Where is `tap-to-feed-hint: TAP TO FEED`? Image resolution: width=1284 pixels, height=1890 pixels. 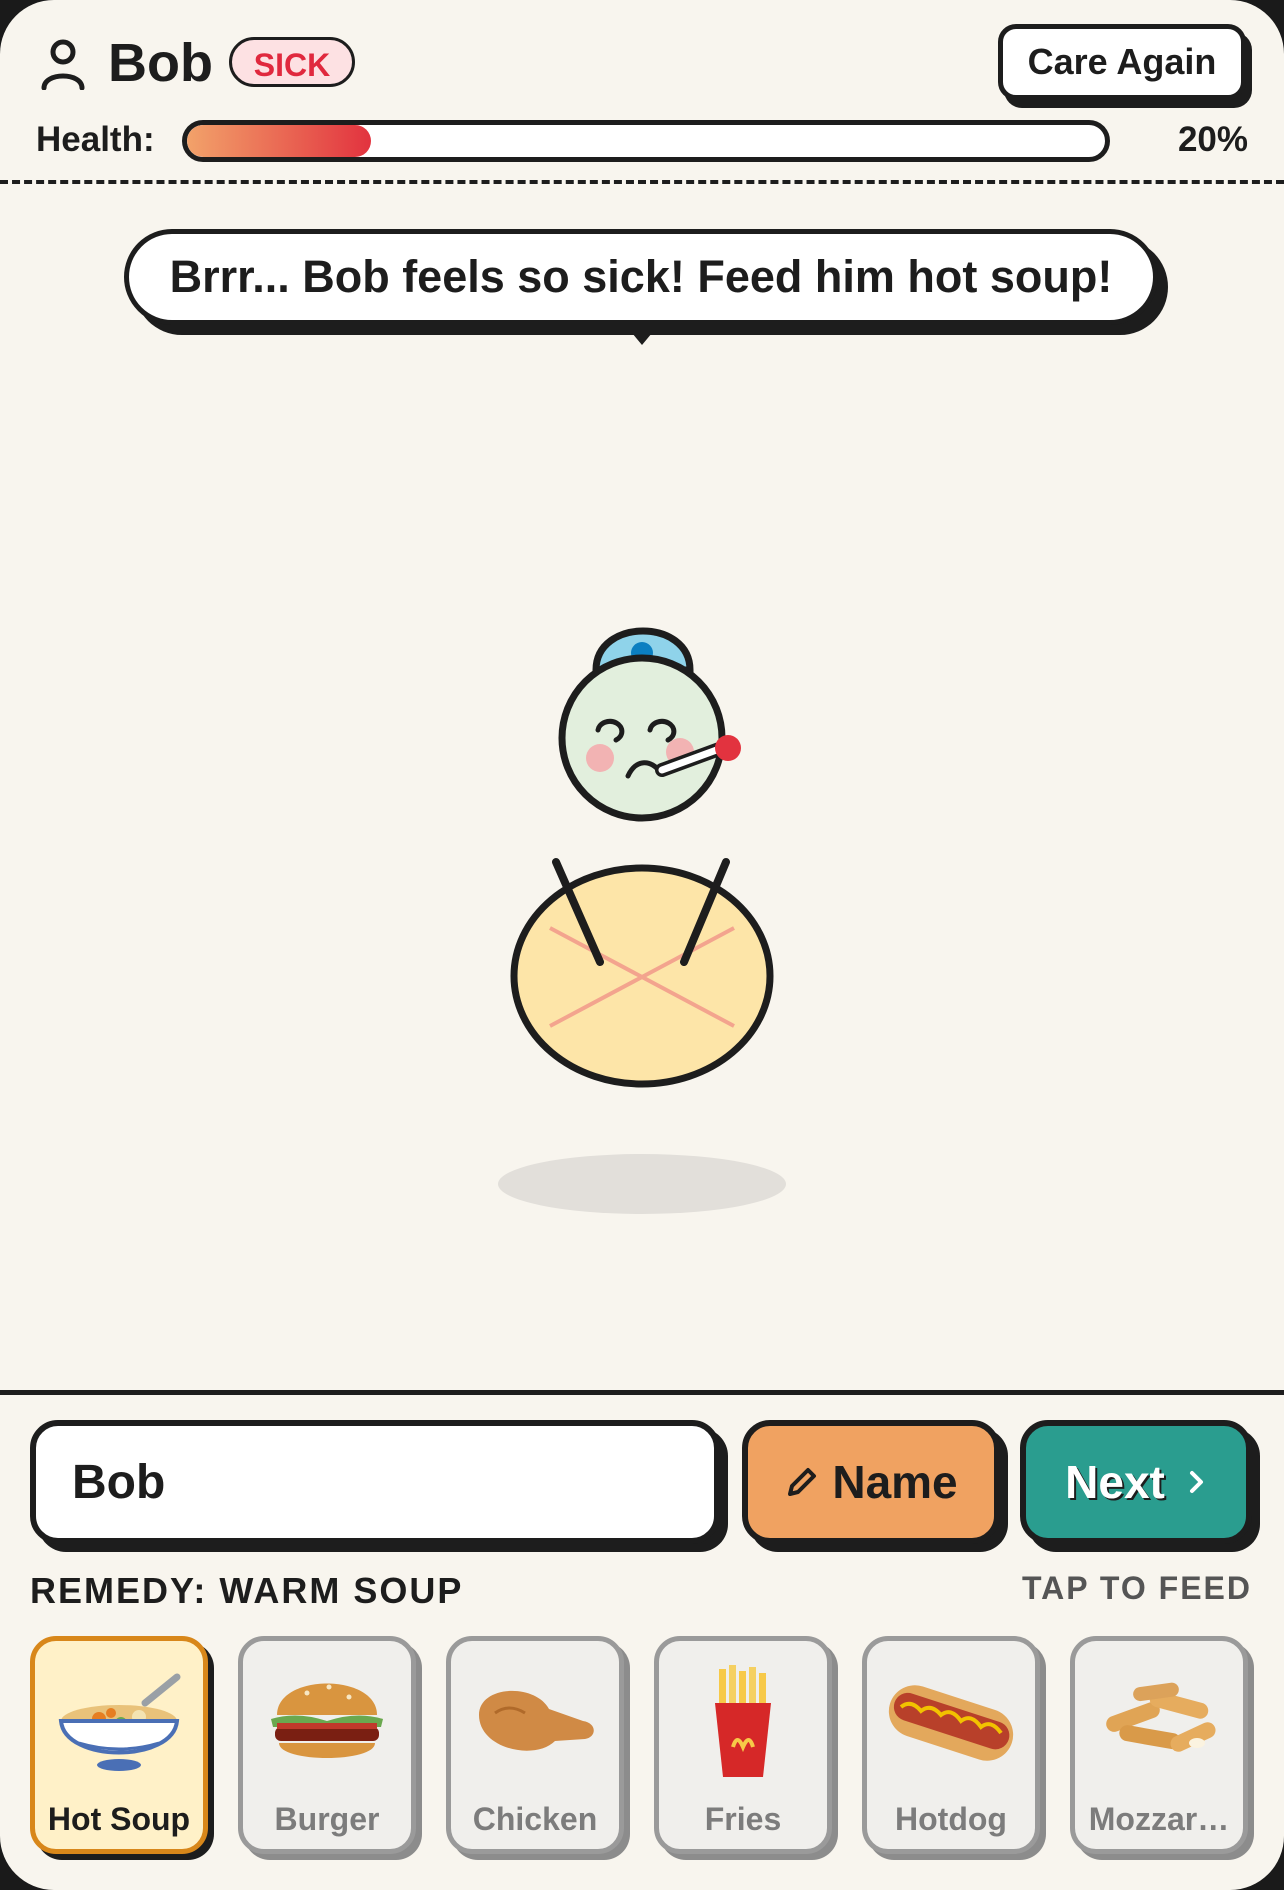
tap-to-feed-hint: TAP TO FEED is located at coordinates (1136, 1588).